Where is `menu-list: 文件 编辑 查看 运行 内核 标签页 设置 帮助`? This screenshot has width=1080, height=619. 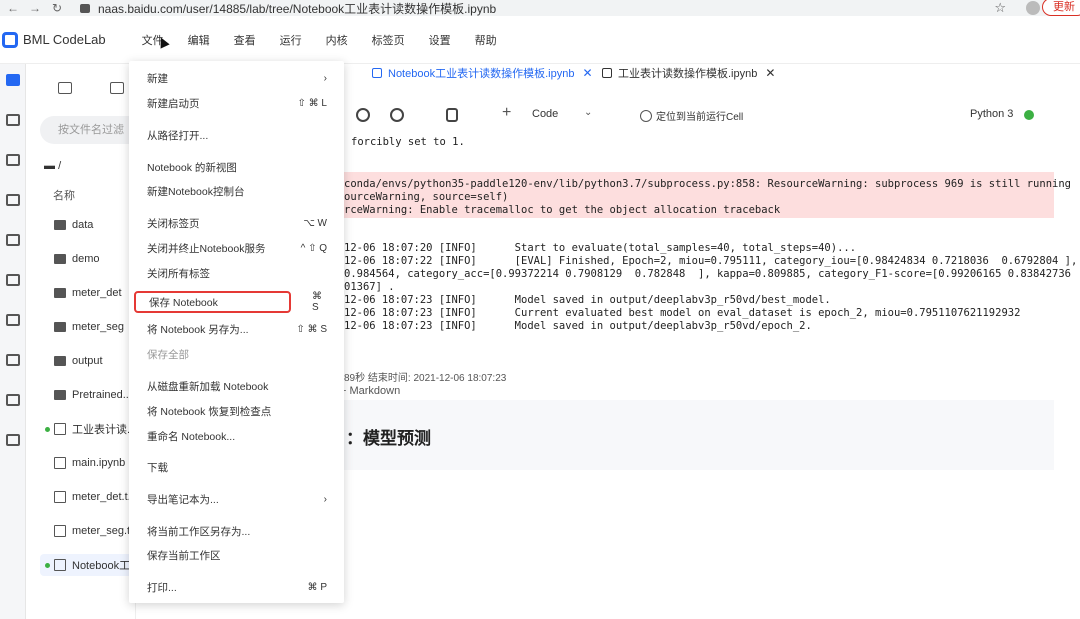 menu-list: 文件 编辑 查看 运行 内核 标签页 设置 帮助 is located at coordinates (331, 40).